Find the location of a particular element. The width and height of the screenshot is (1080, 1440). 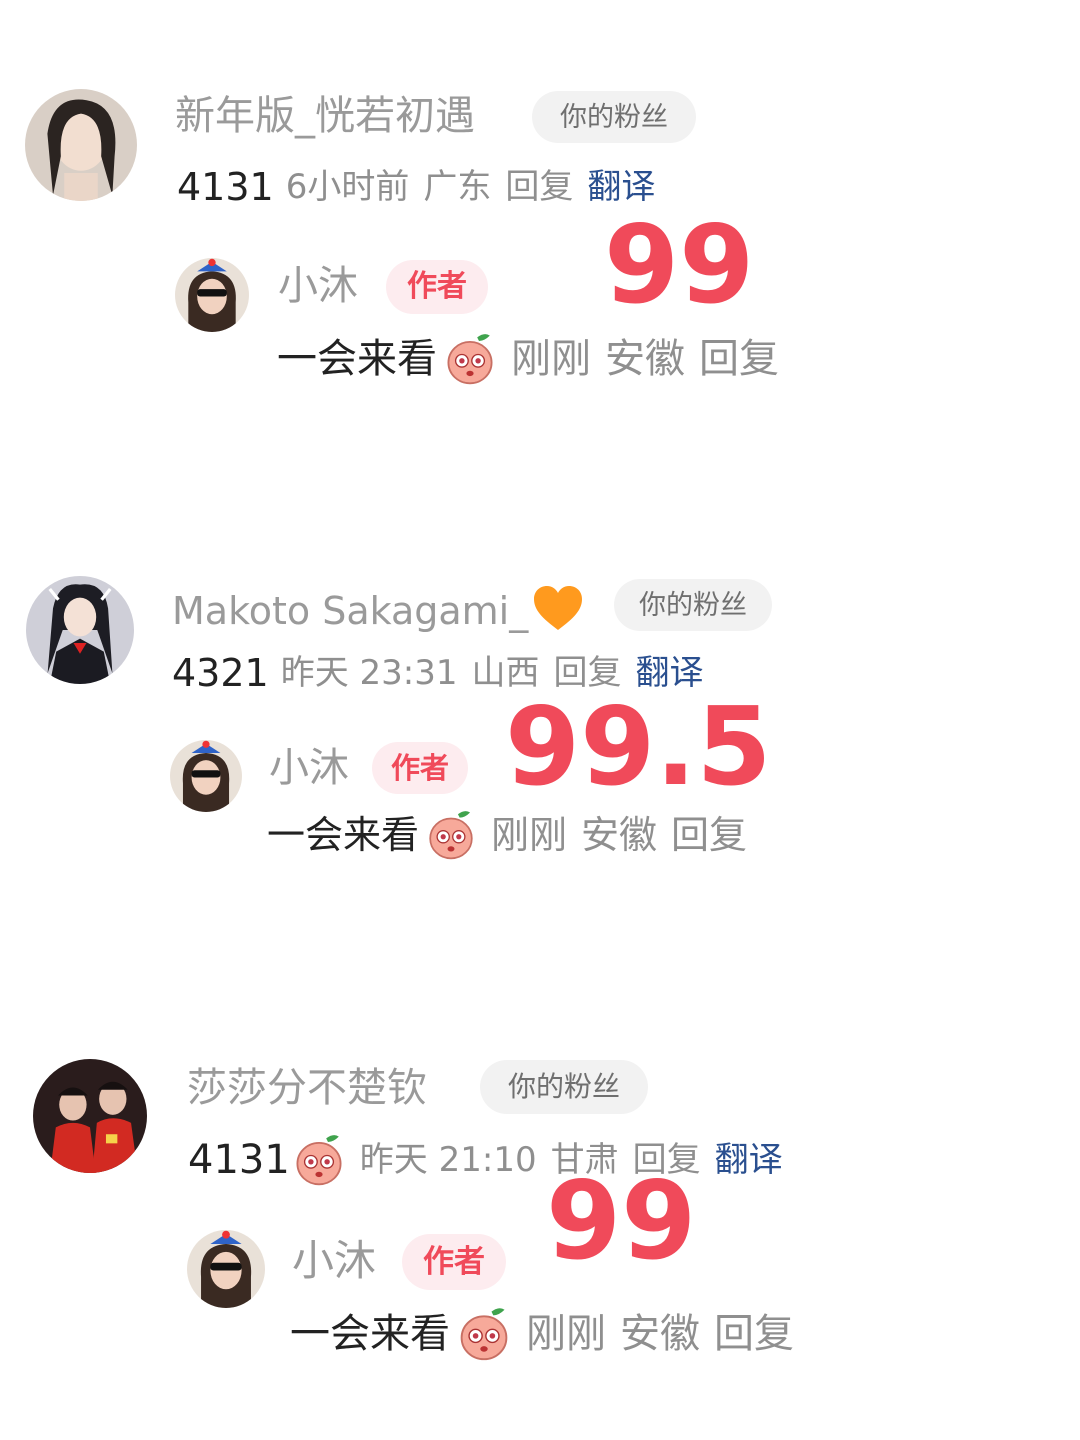

comment-time: 昨天 21:10 is located at coordinates (448, 1160).